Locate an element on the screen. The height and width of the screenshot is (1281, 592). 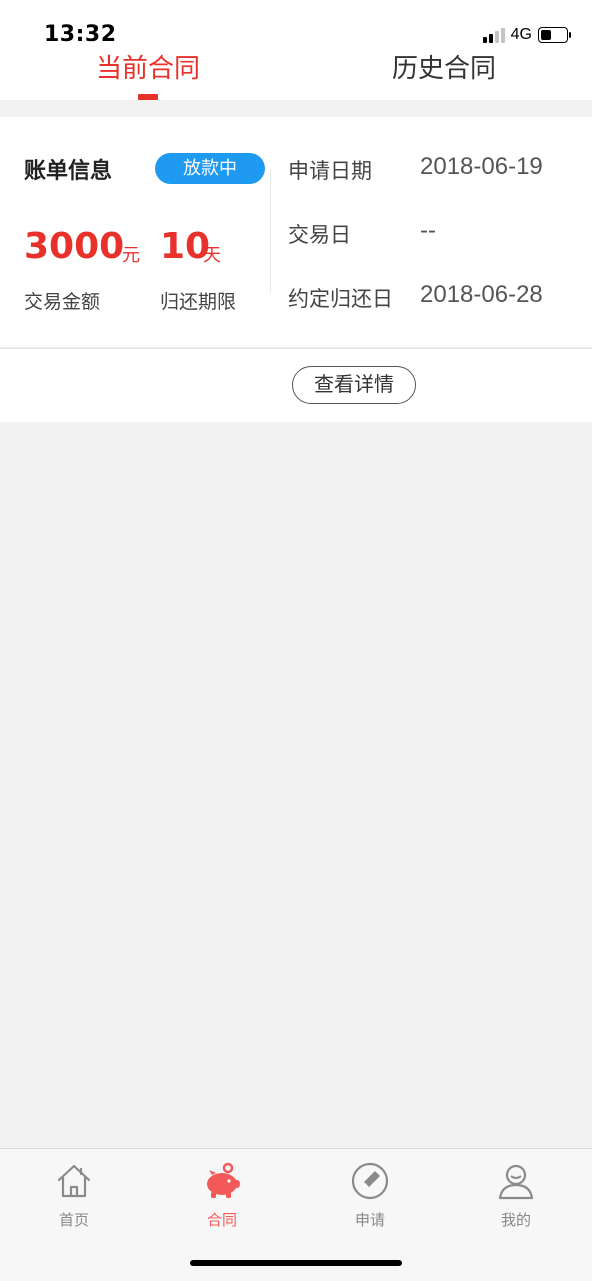
view-details-button: 查看详情 is located at coordinates (354, 385).